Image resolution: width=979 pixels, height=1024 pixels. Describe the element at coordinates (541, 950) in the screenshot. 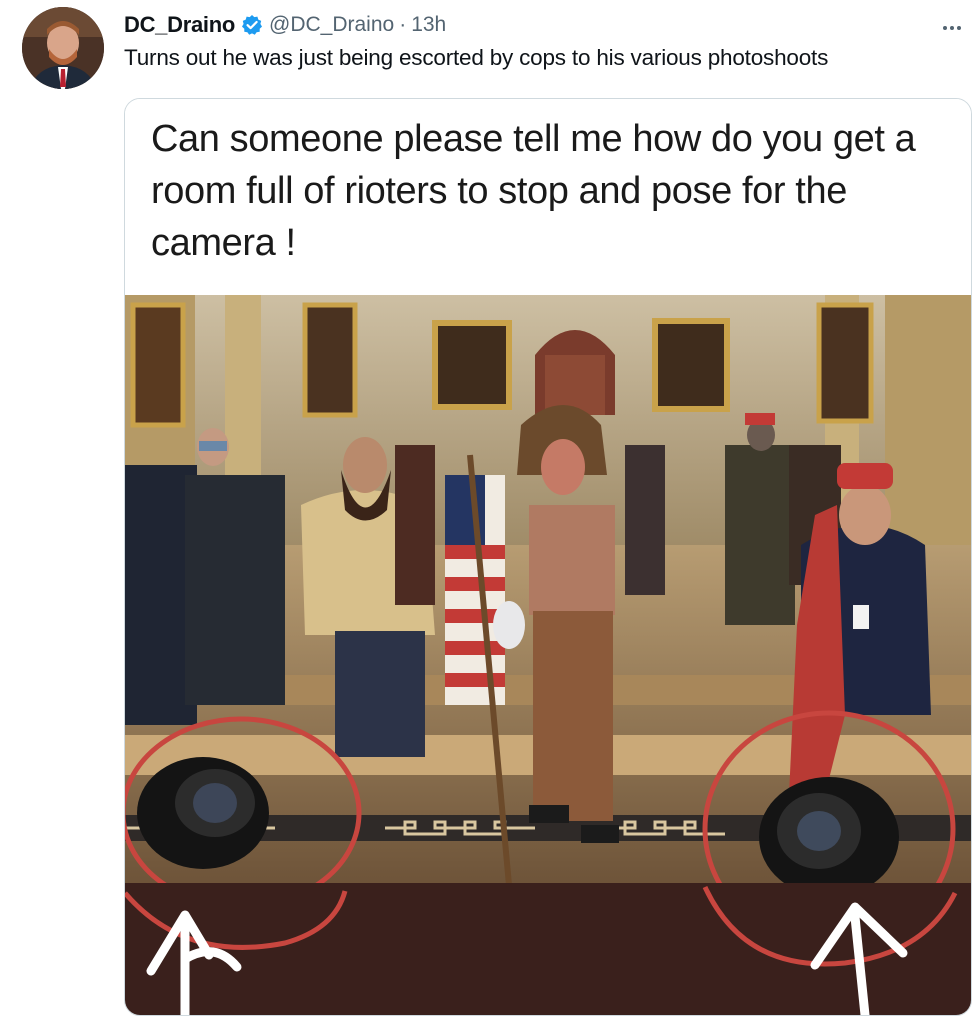

I see `arrow-annotations` at that location.